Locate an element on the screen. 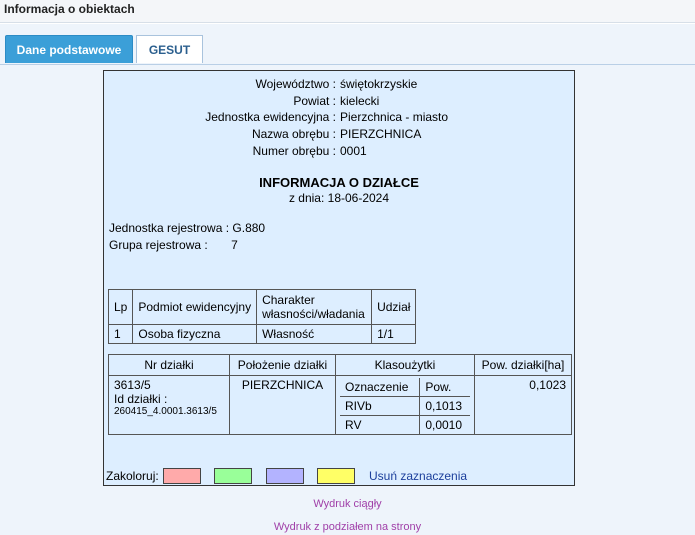 Image resolution: width=695 pixels, height=535 pixels. registry-group-value: 7 is located at coordinates (234, 245).